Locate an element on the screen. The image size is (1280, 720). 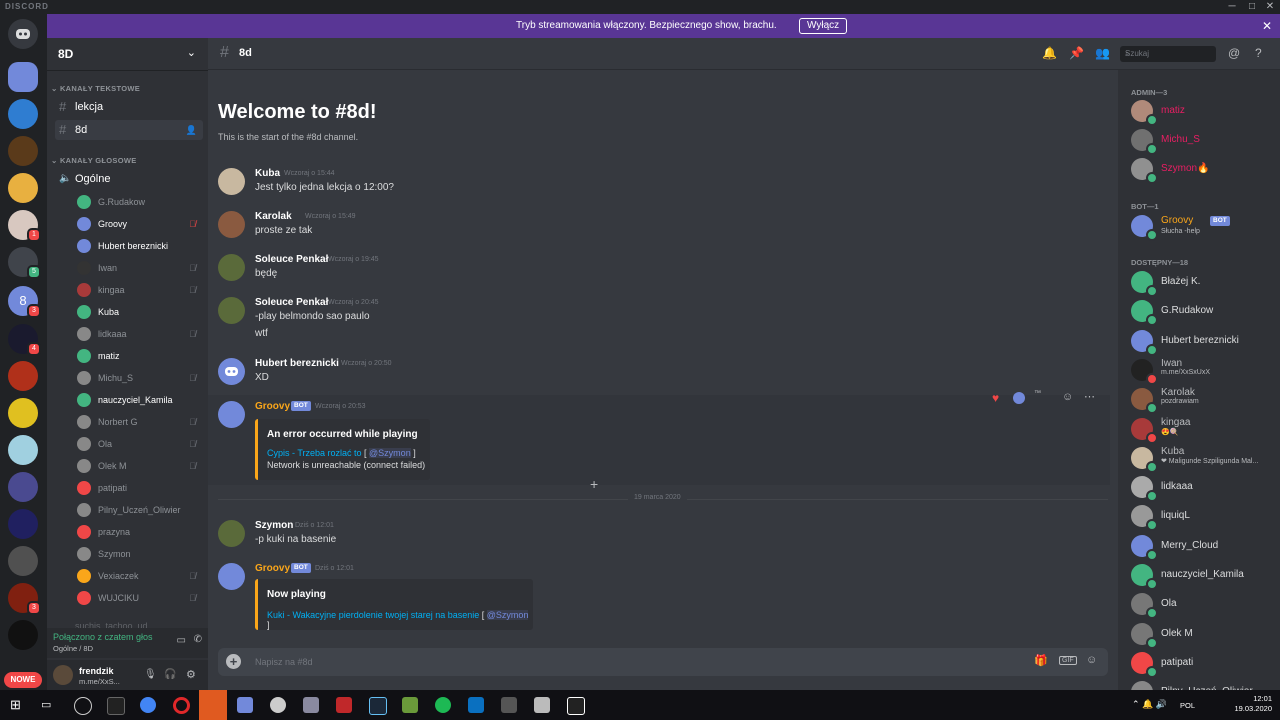
add-reaction-icon: ☺ is located at coordinates (1067, 397).